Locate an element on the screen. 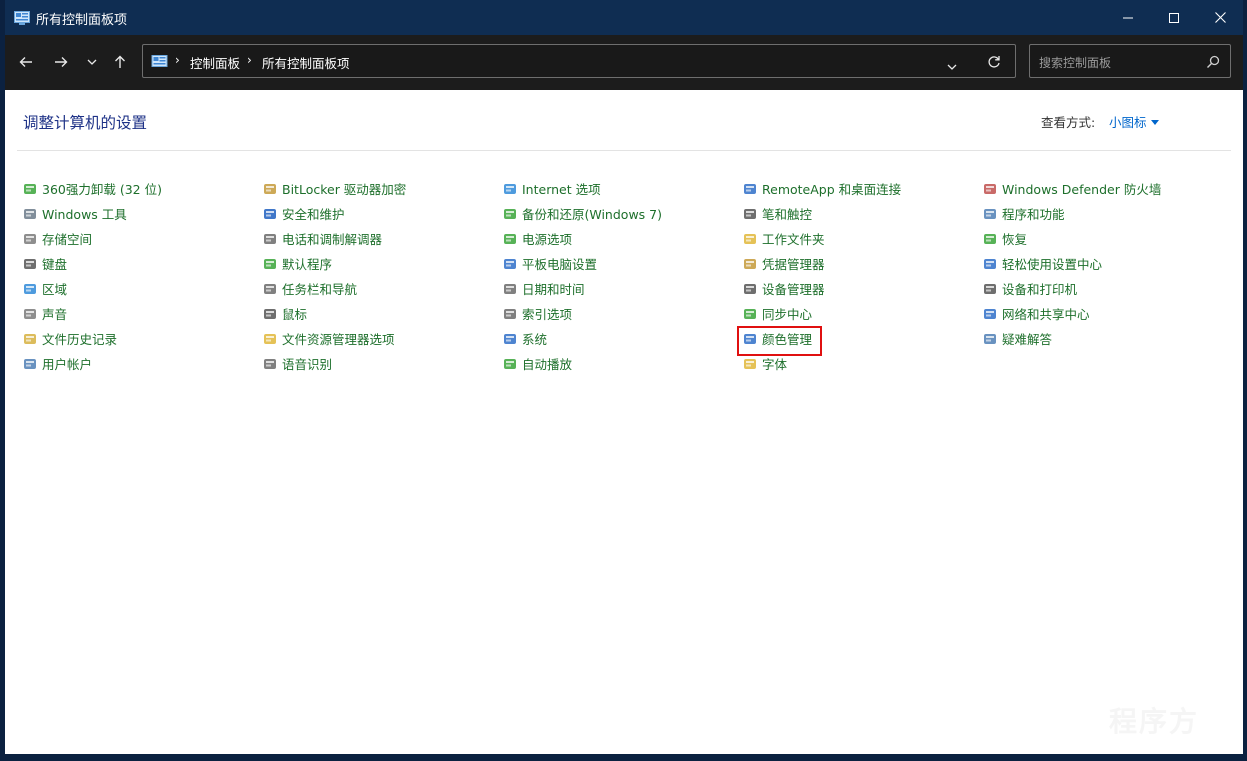  control-panel-item: 默认程序 is located at coordinates (382, 263).